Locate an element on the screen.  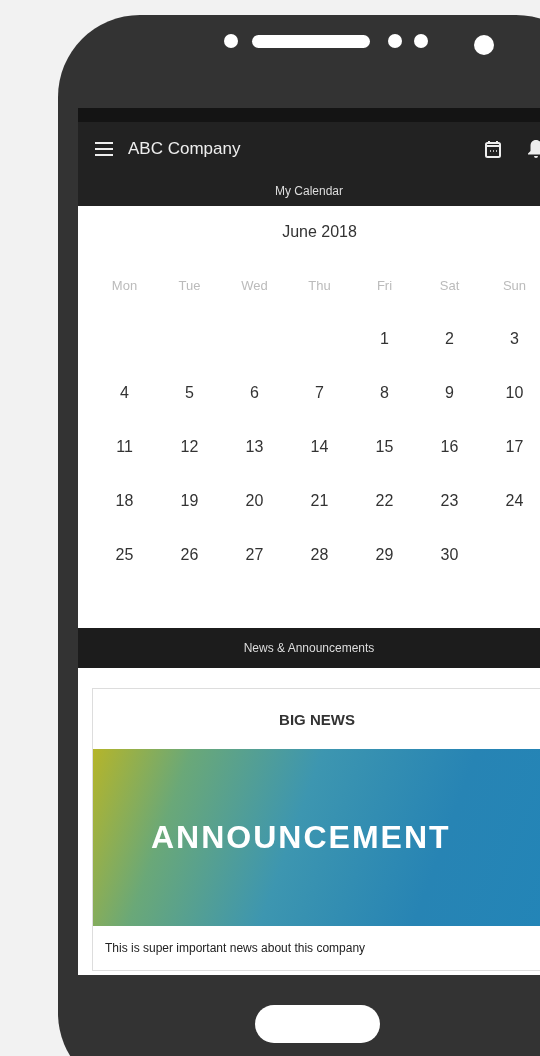
calendar-day: 22 is located at coordinates (384, 501).